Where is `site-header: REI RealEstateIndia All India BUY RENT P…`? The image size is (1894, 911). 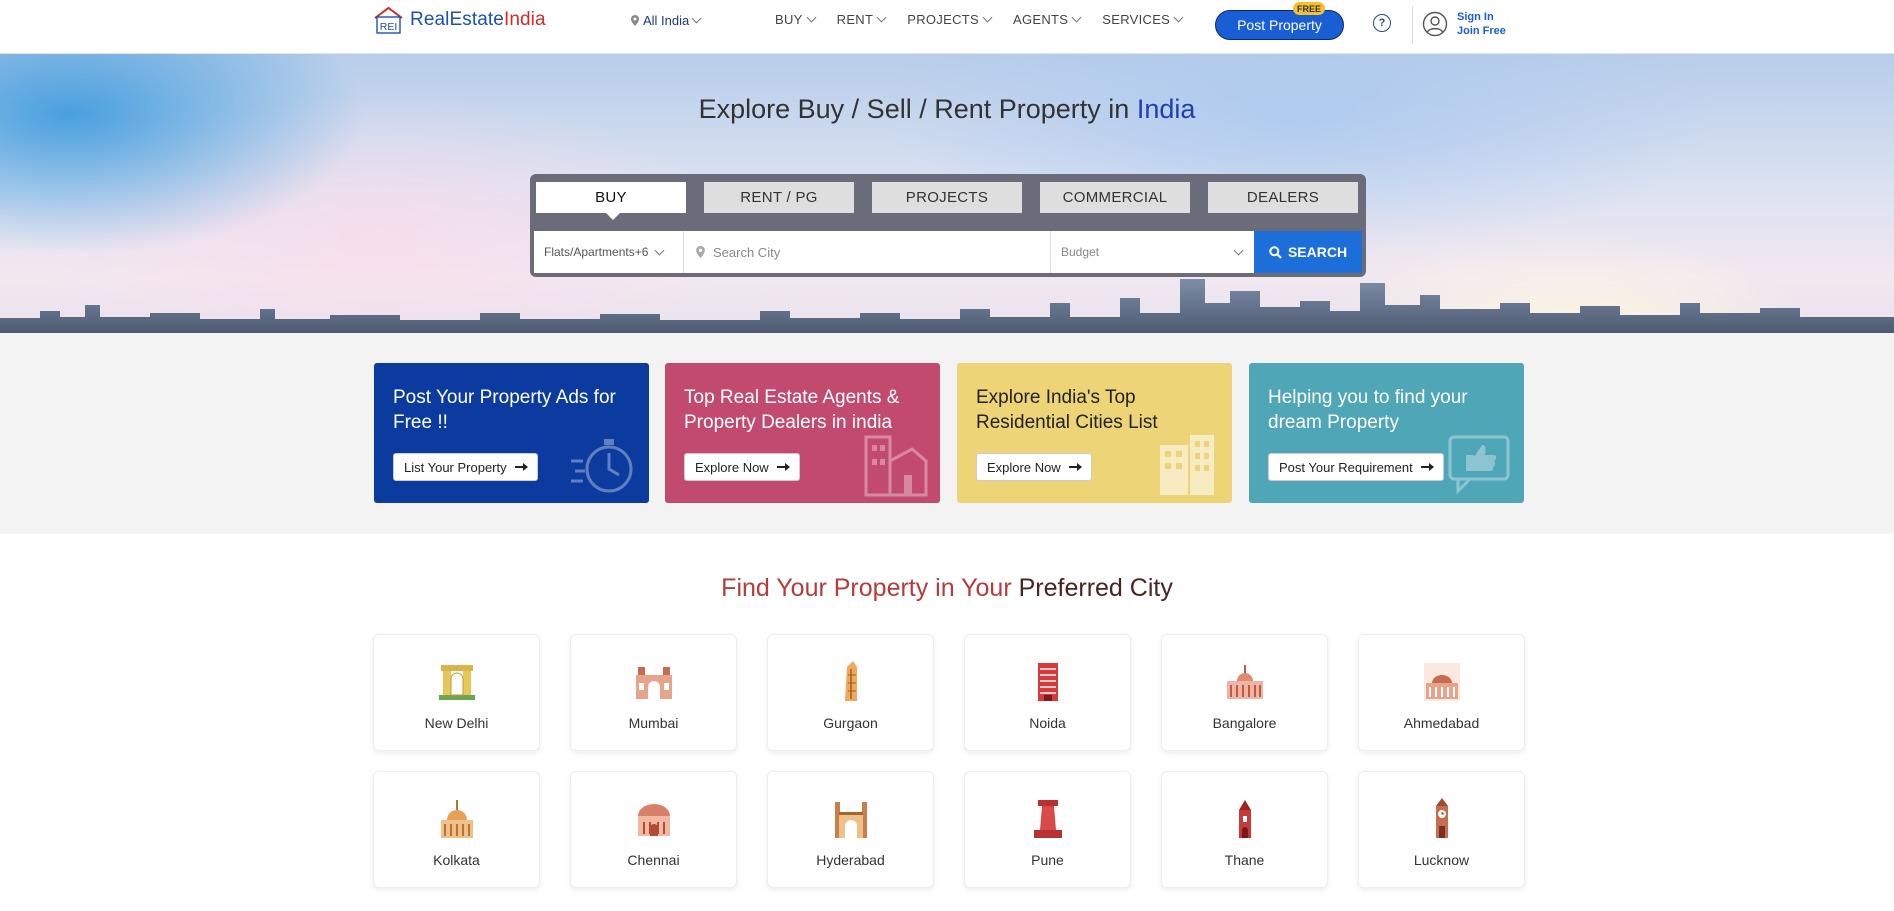
site-header: REI RealEstateIndia All India BUY RENT P… is located at coordinates (947, 27).